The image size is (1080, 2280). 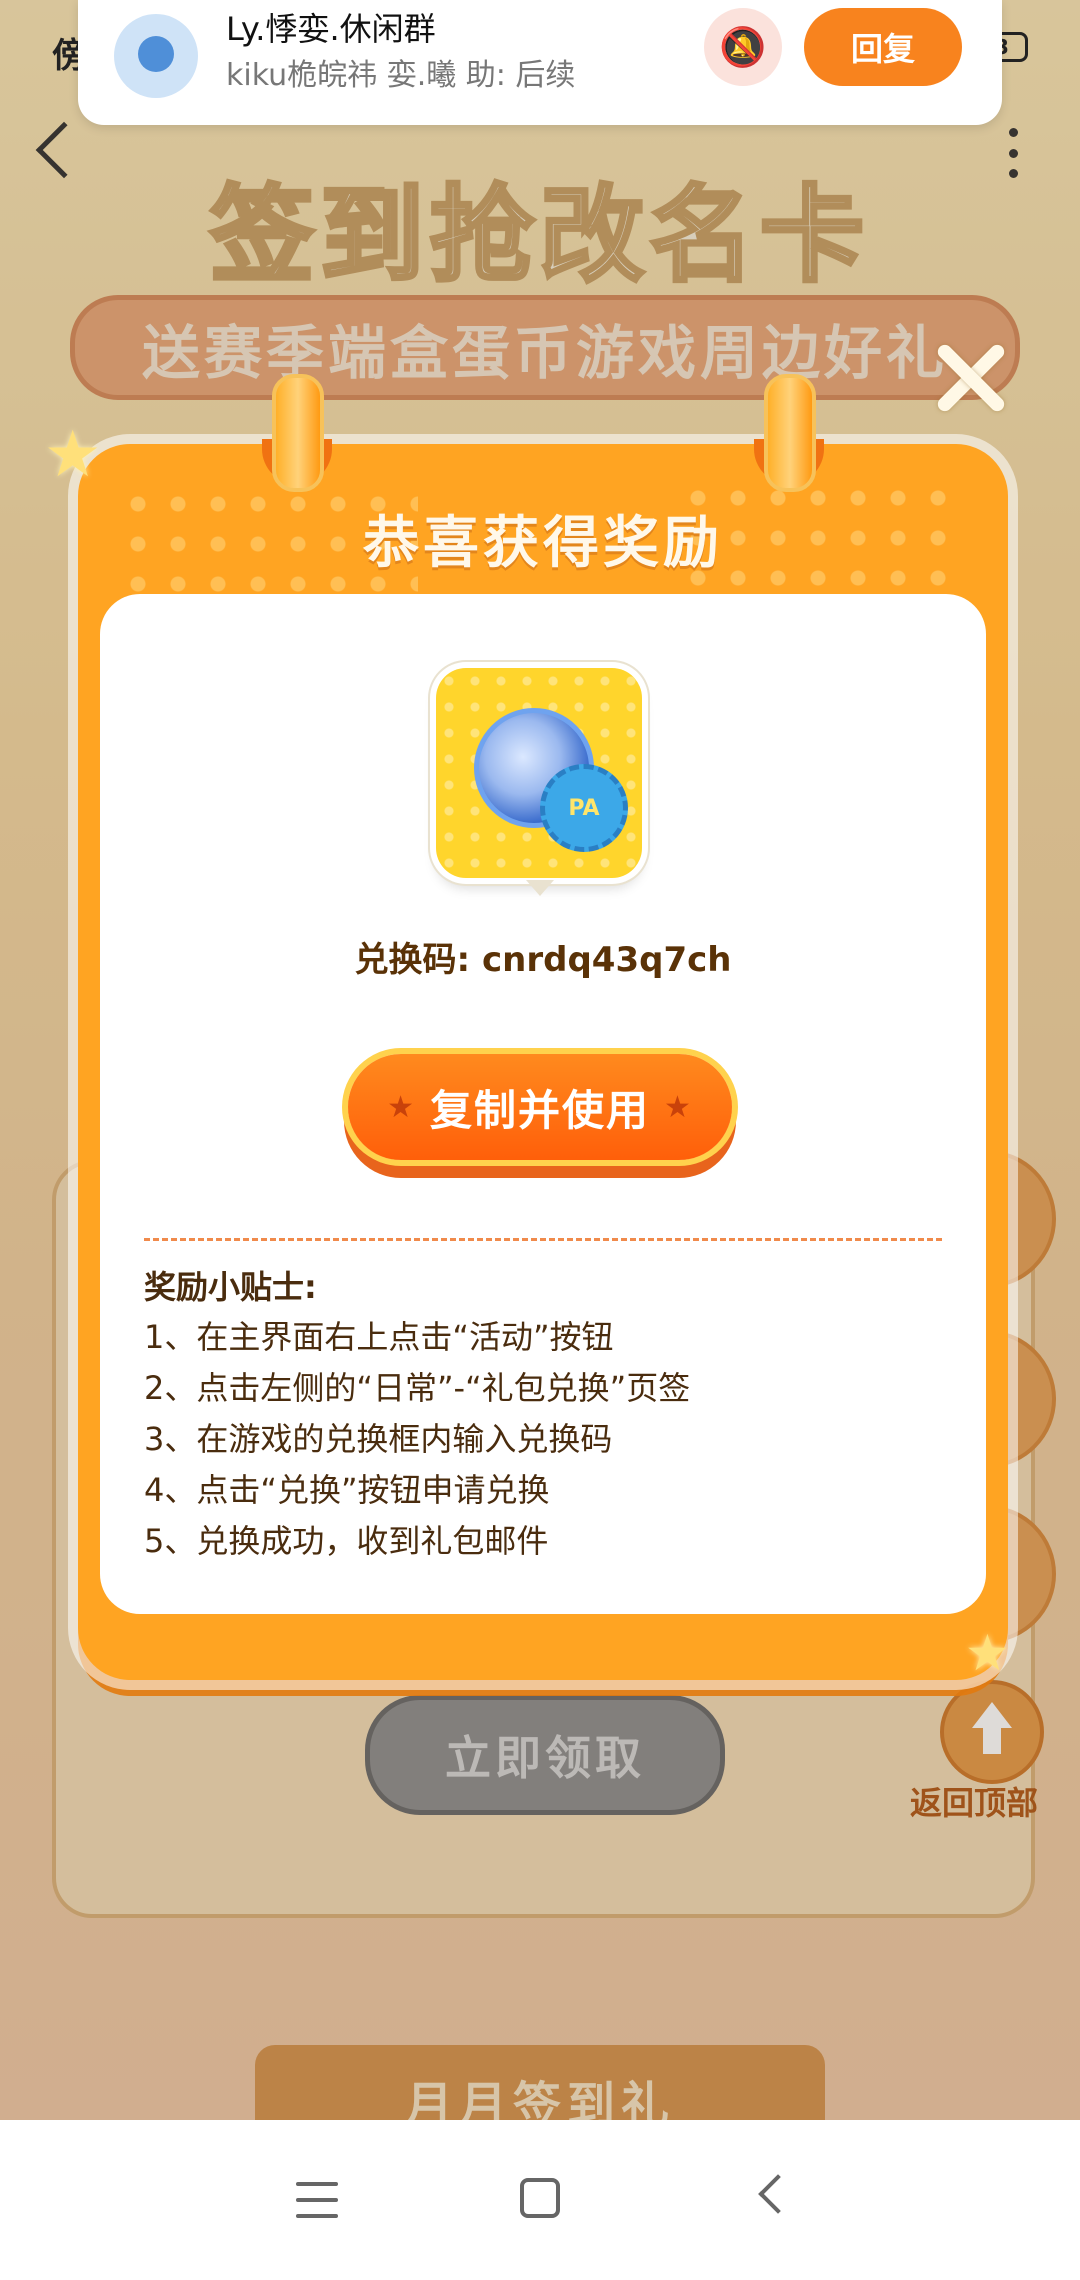 What do you see at coordinates (347, 1490) in the screenshot?
I see `tip-item: 4、点击“兑换”按钮申请兑换` at bounding box center [347, 1490].